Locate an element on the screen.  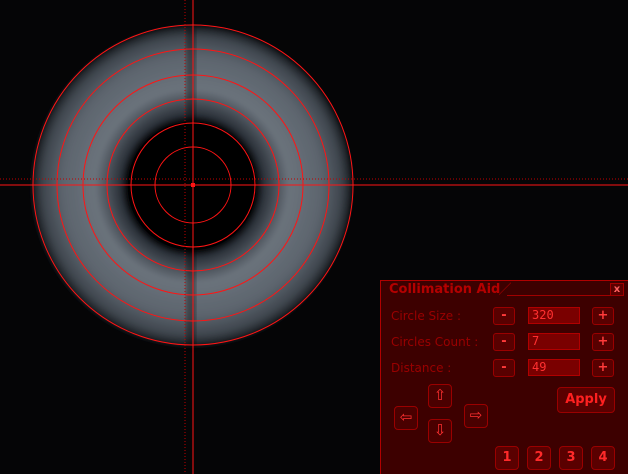
move-up-button: ⇧ is located at coordinates (440, 396).